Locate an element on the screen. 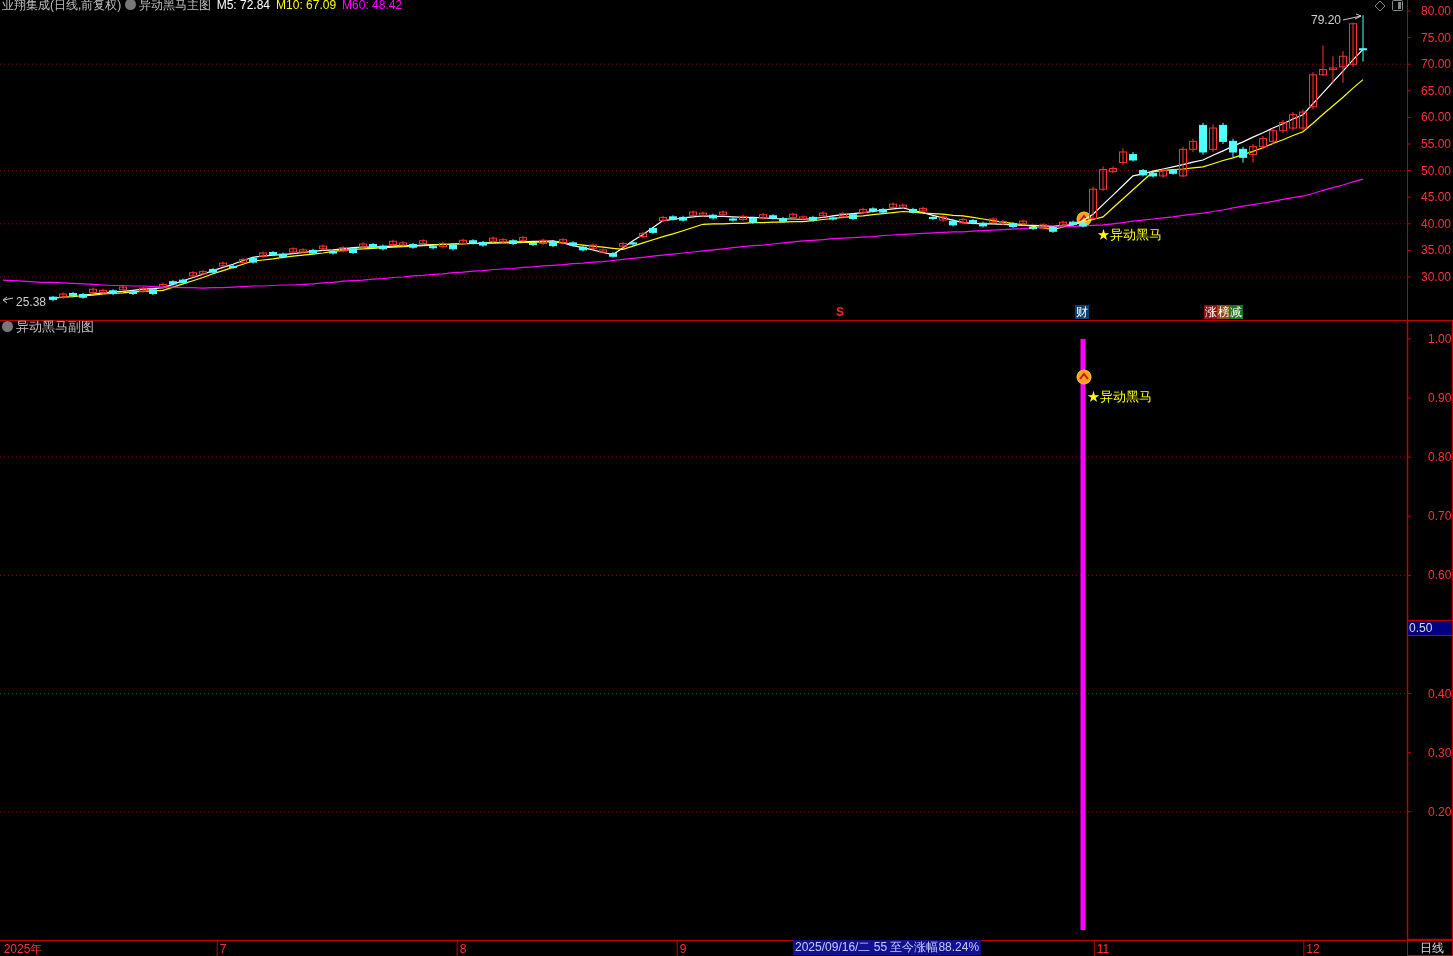  axis-label: 80.00 is located at coordinates (1436, 11).